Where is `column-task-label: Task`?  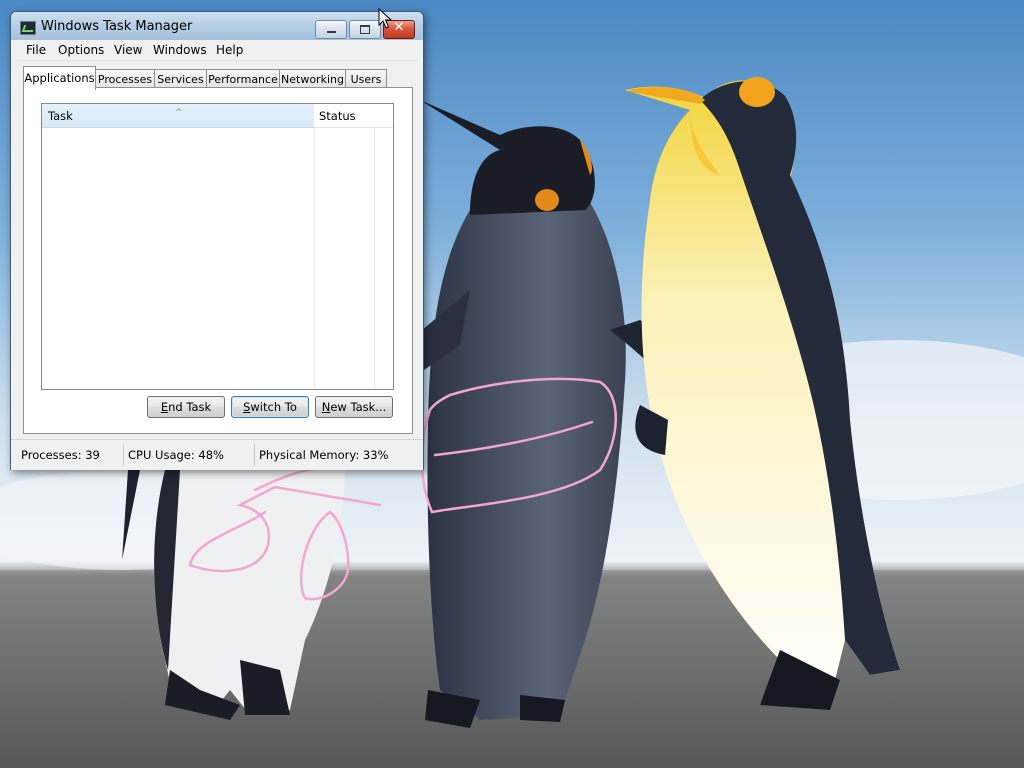 column-task-label: Task is located at coordinates (60, 116).